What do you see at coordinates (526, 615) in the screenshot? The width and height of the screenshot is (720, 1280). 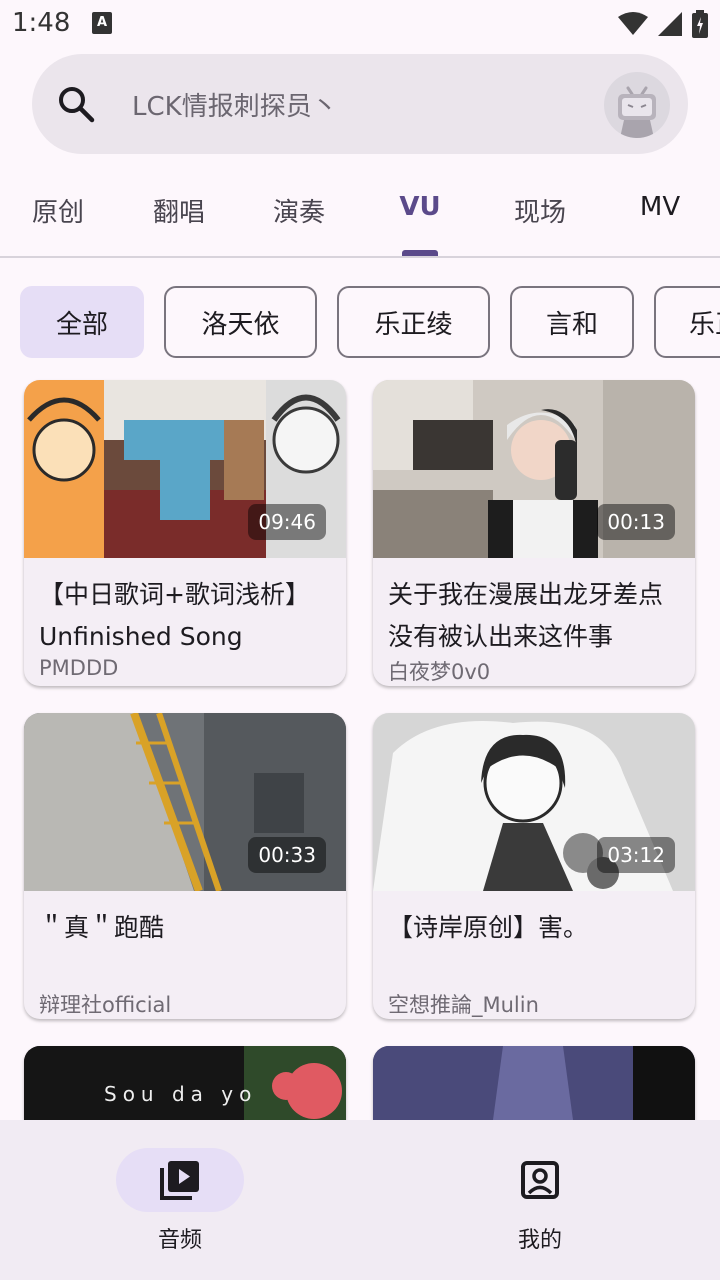 I see `video-title: 关于我在漫展出龙牙差点没有被认出来这件事` at bounding box center [526, 615].